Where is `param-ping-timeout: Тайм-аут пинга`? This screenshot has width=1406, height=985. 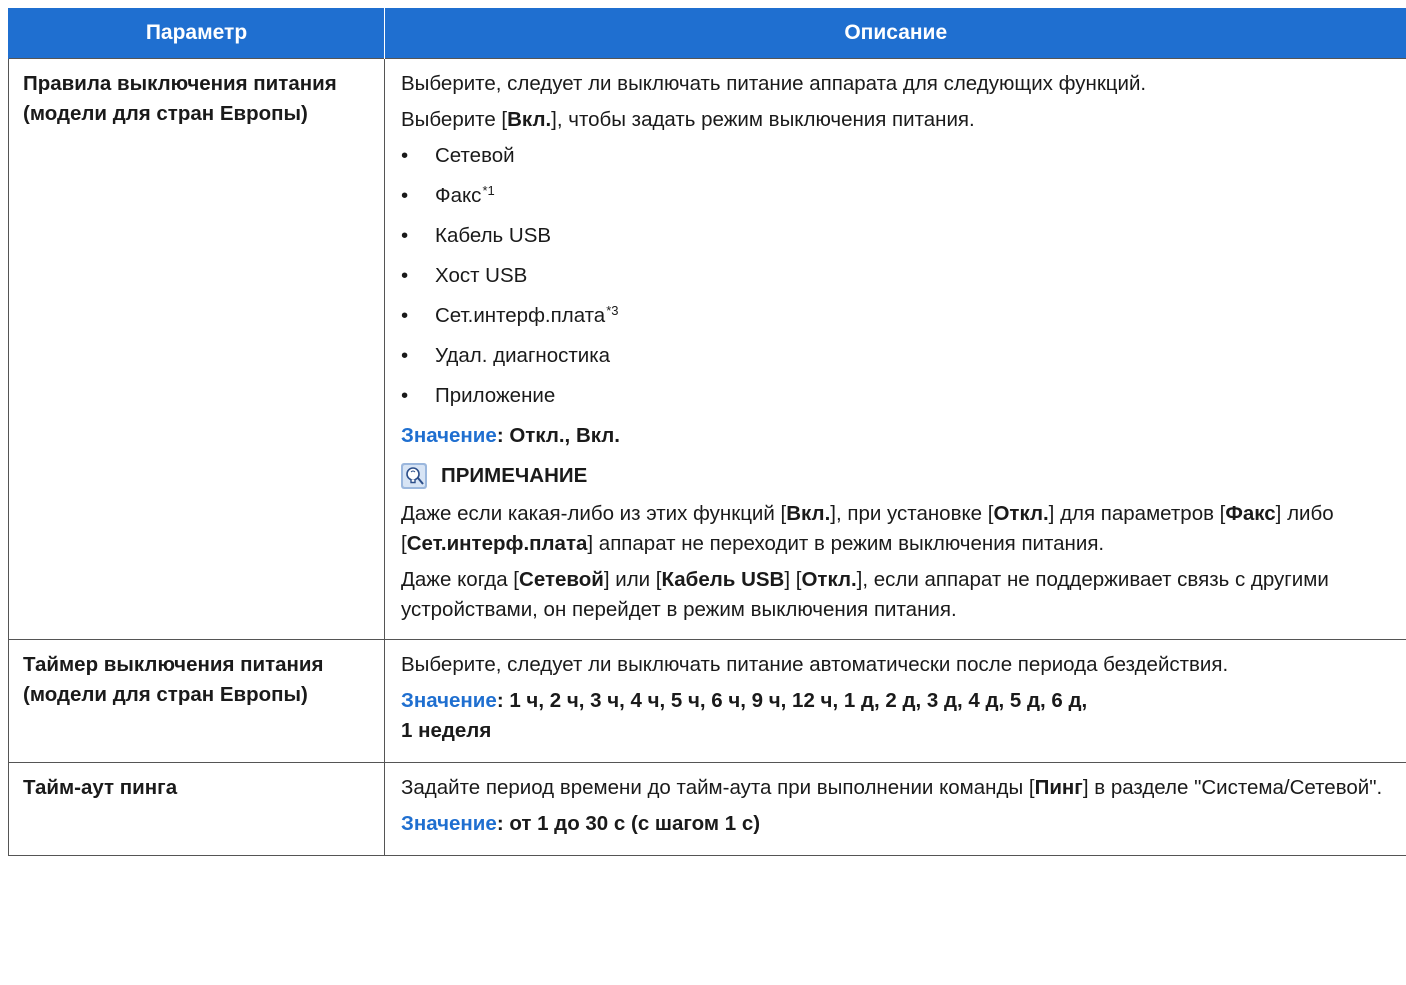 param-ping-timeout: Тайм-аут пинга is located at coordinates (196, 809).